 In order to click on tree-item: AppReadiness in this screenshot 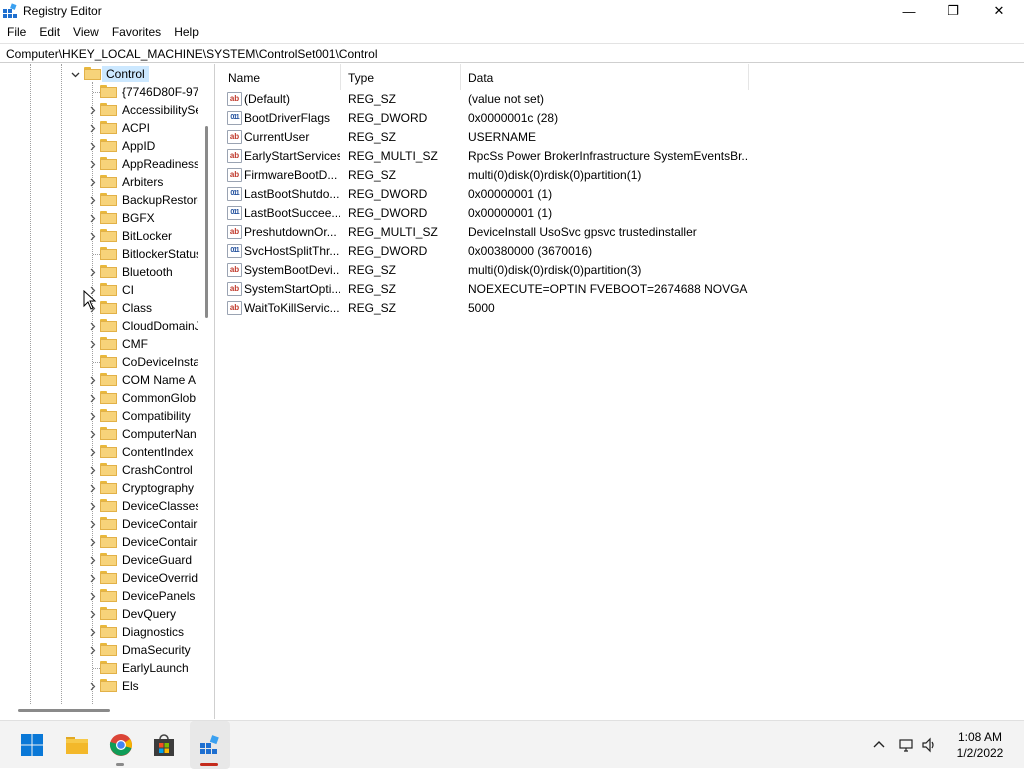, I will do `click(100, 164)`.